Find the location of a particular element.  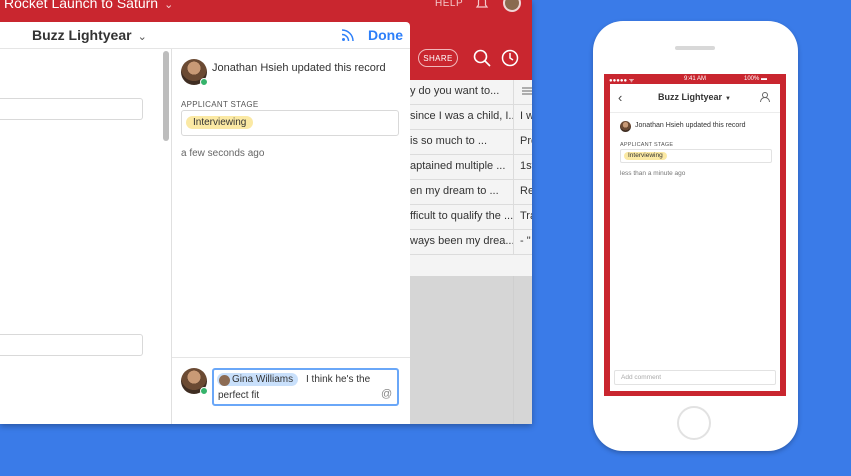

status-bar: ●●●●● ᯤ 9:41 AM 100% ▬ is located at coordinates (695, 79).